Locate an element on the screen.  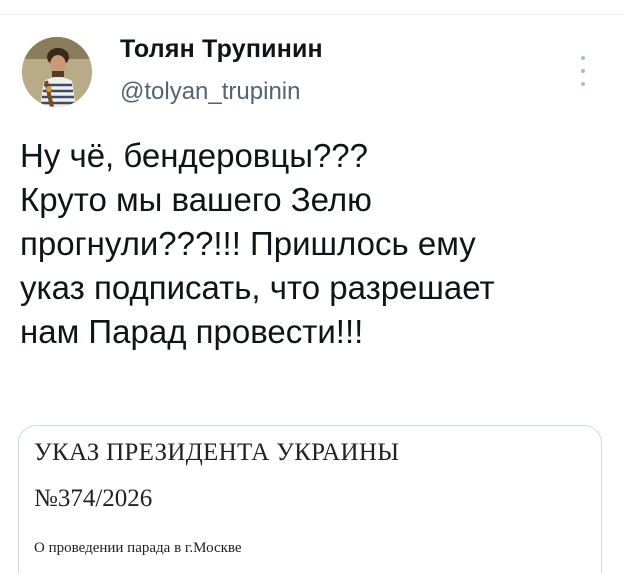
card-number: №374/2026 is located at coordinates (93, 498).